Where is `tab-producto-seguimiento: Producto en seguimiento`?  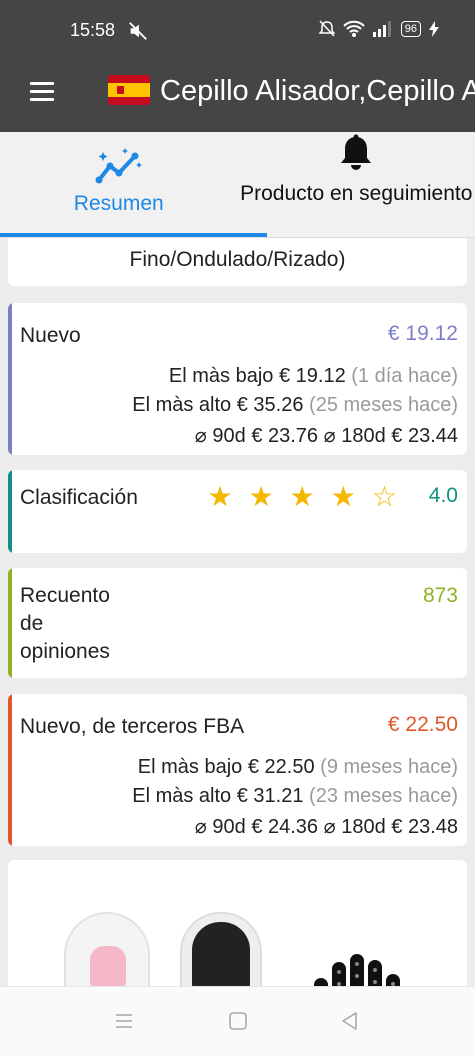 tab-producto-seguimiento: Producto en seguimiento is located at coordinates (356, 184).